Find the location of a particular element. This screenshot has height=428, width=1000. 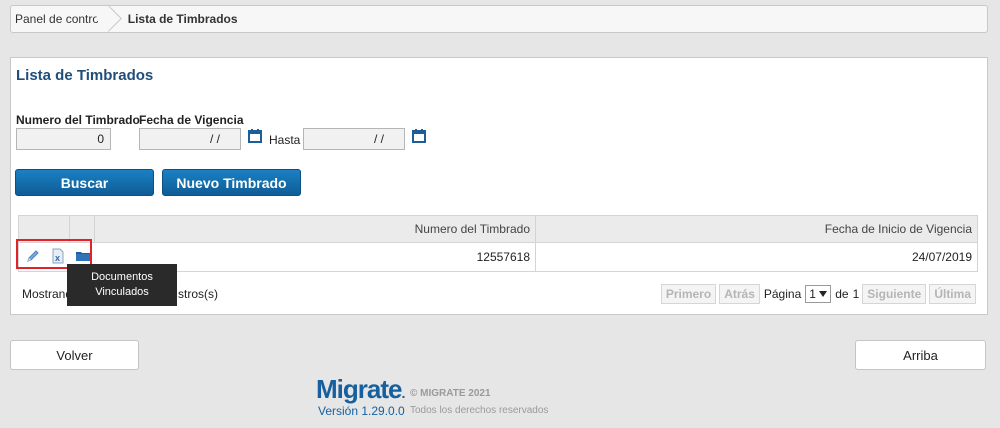

records-text-end: stros(s) is located at coordinates (198, 294).